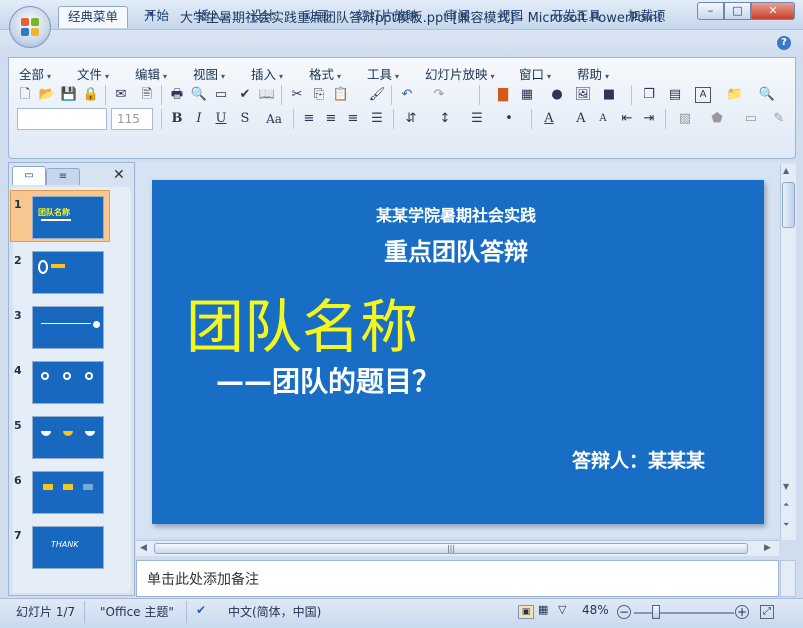 This screenshot has width=803, height=628. I want to click on close-panel-icon: ✕, so click(119, 175).